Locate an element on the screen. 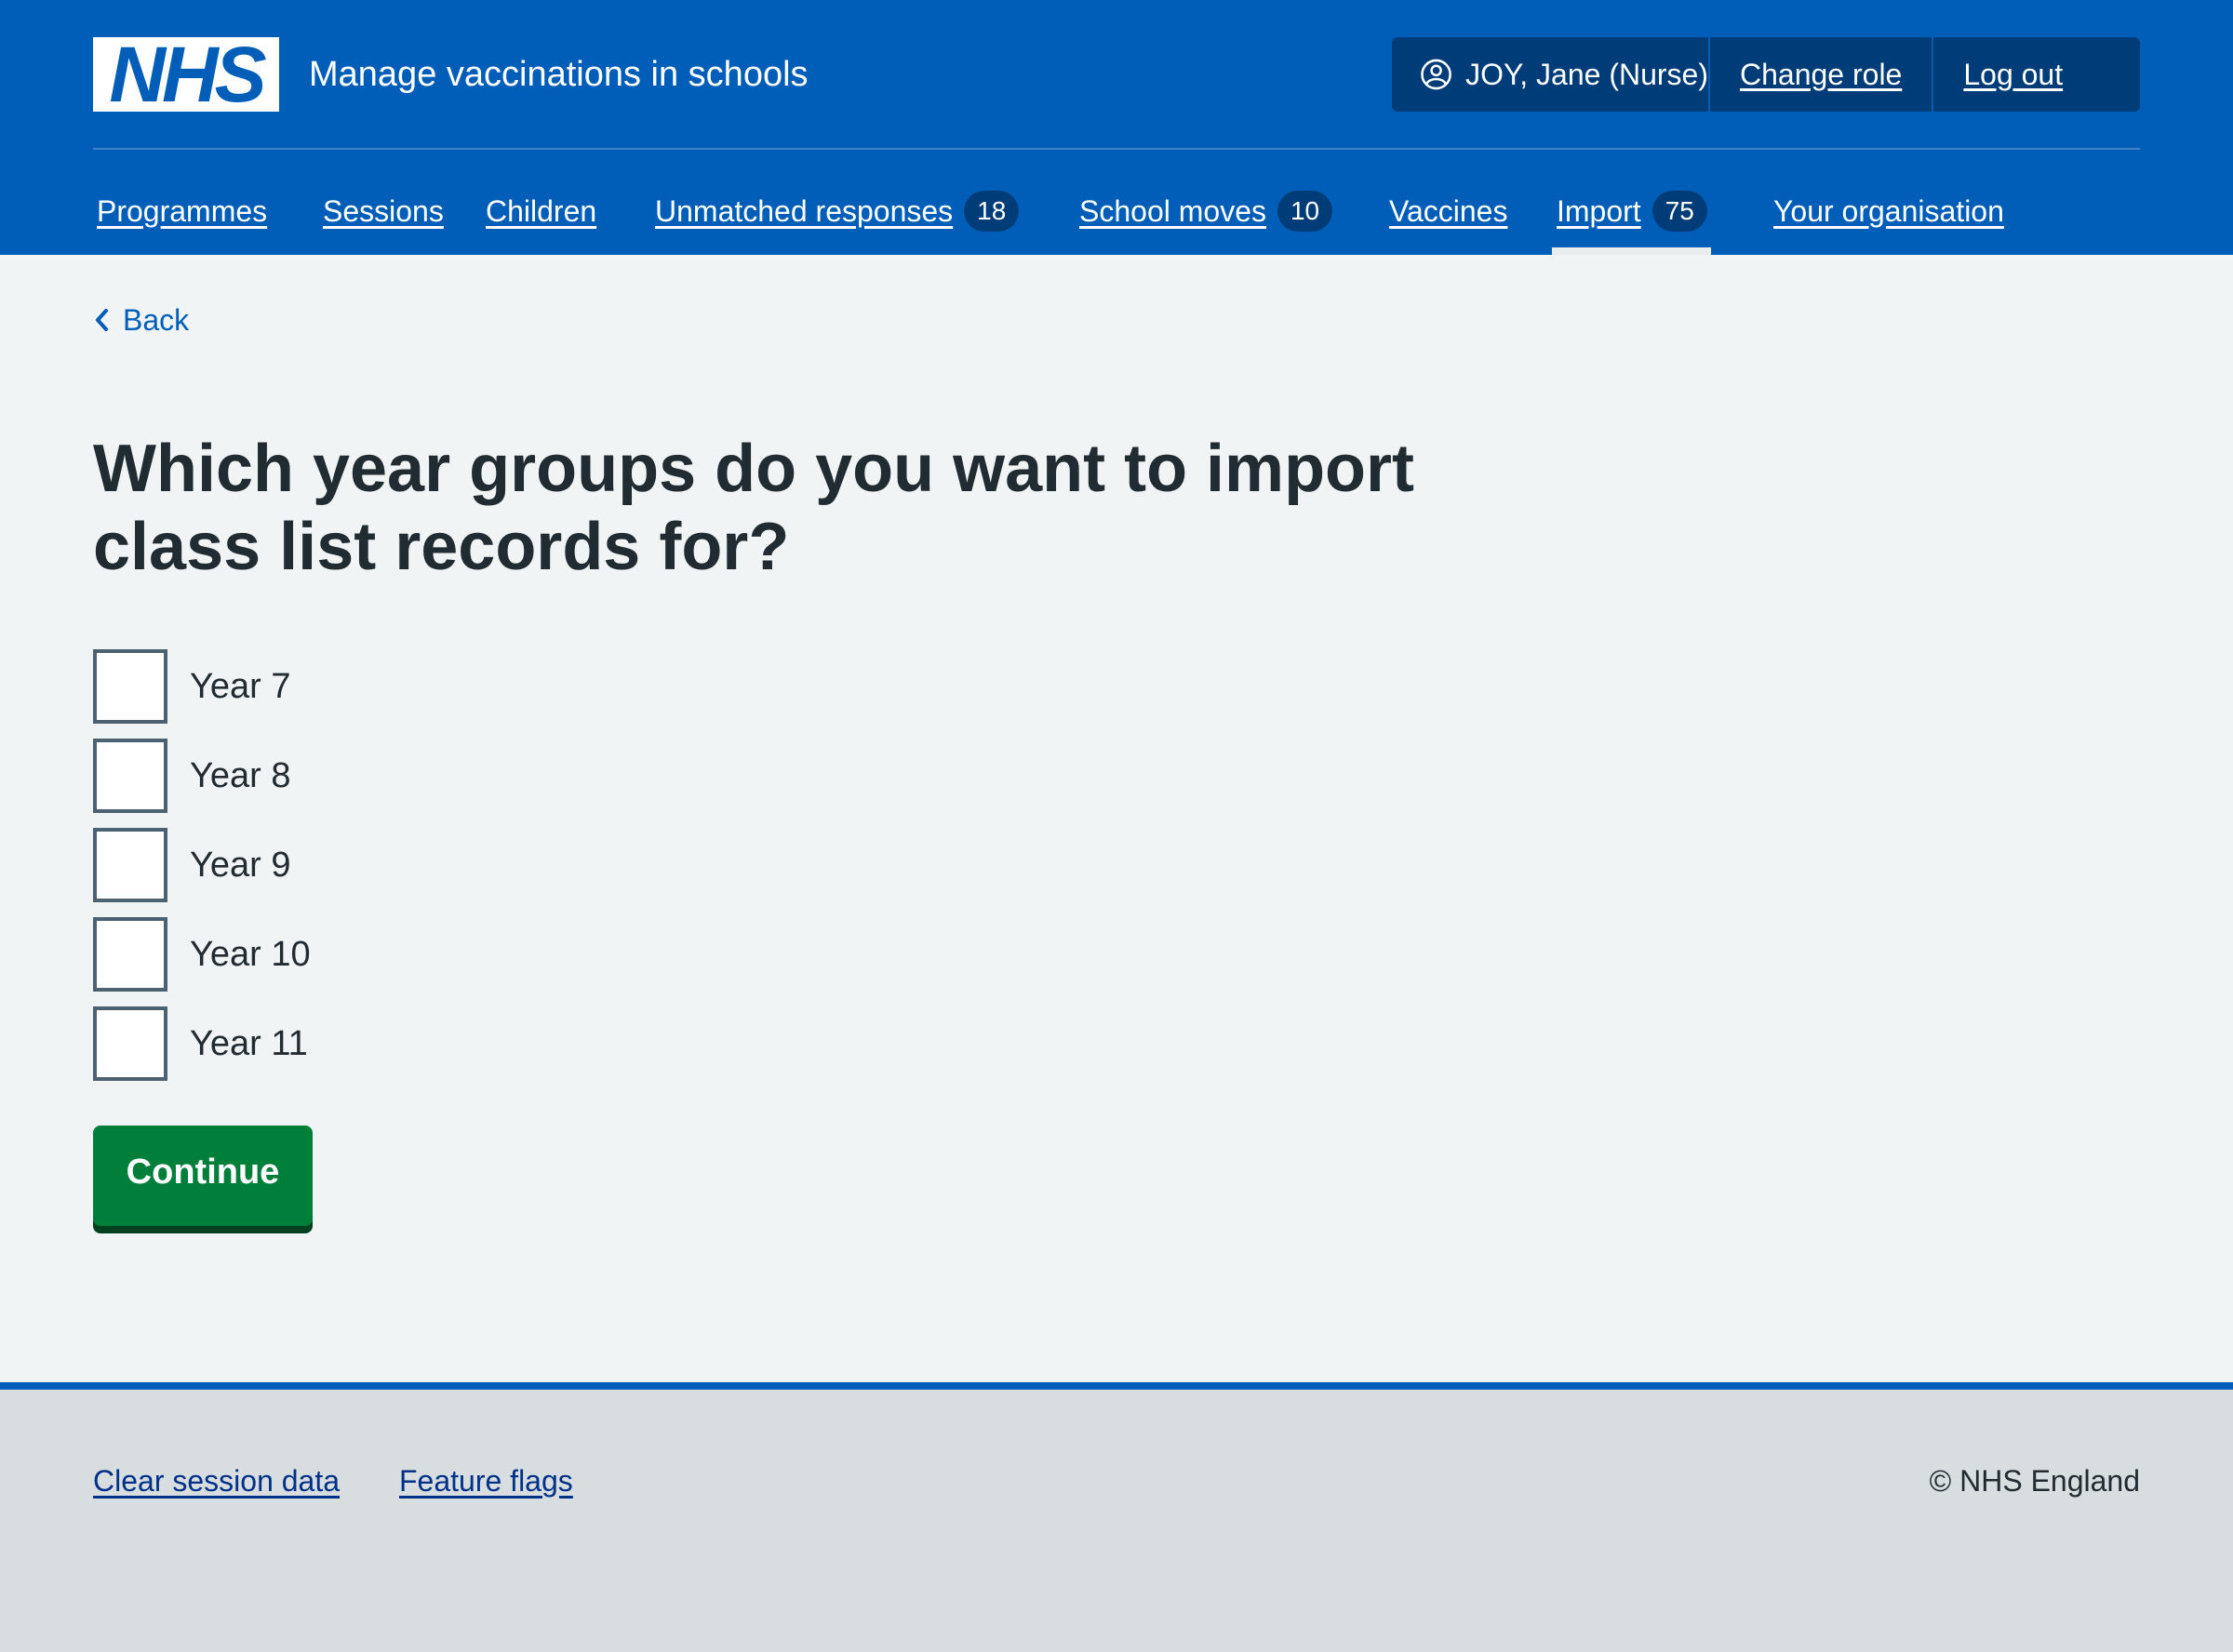  account-menu: JOY, Jane (Nurse) Change role Log out is located at coordinates (1766, 74).